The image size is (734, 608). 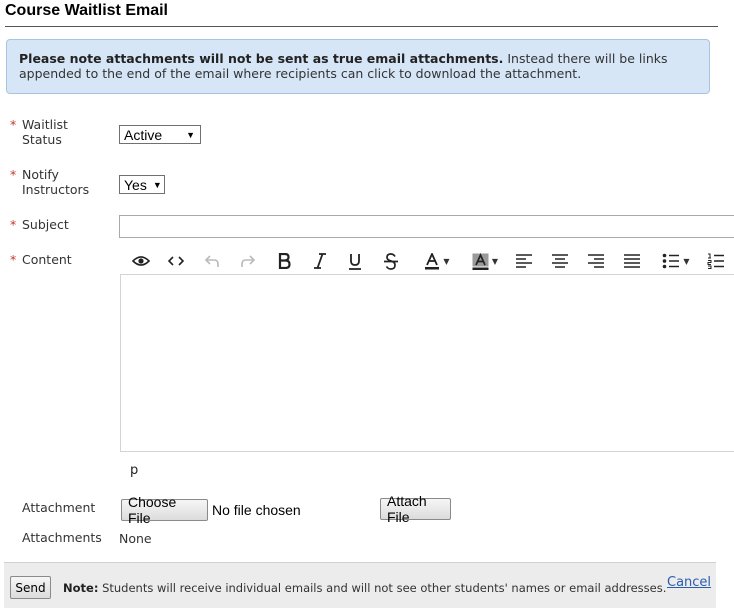 What do you see at coordinates (39, 132) in the screenshot?
I see `waitlist-status-label: * Waitlist Status` at bounding box center [39, 132].